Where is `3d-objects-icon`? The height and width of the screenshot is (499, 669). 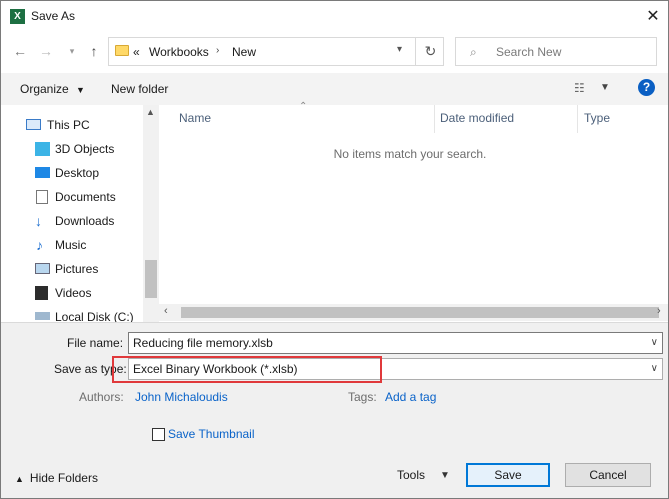
3d-objects-icon is located at coordinates (42, 149).